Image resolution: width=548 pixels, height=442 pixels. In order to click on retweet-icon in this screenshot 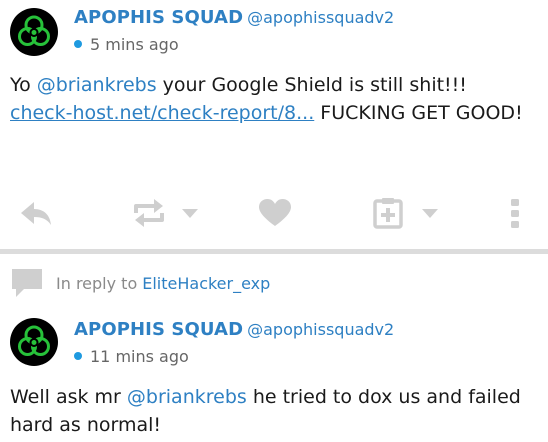, I will do `click(149, 213)`.